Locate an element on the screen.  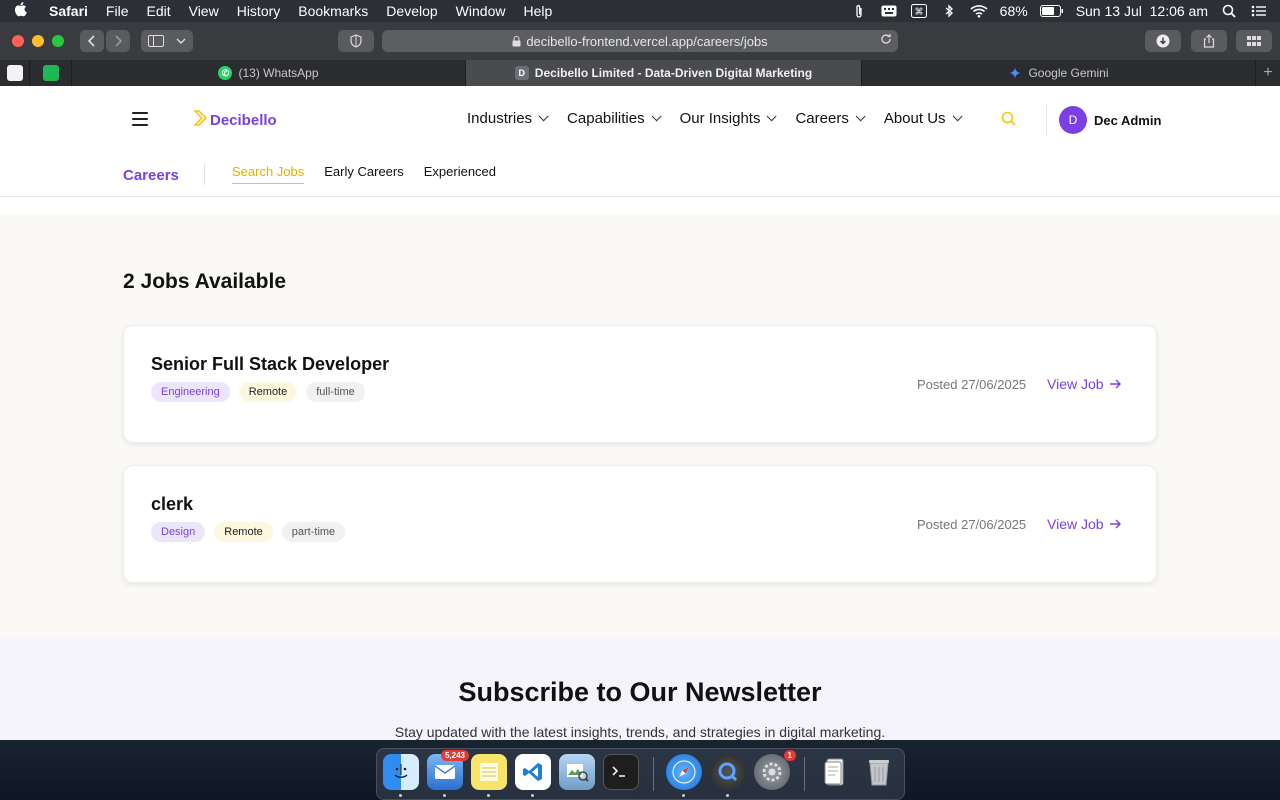
zoom-window-button is located at coordinates (58, 41).